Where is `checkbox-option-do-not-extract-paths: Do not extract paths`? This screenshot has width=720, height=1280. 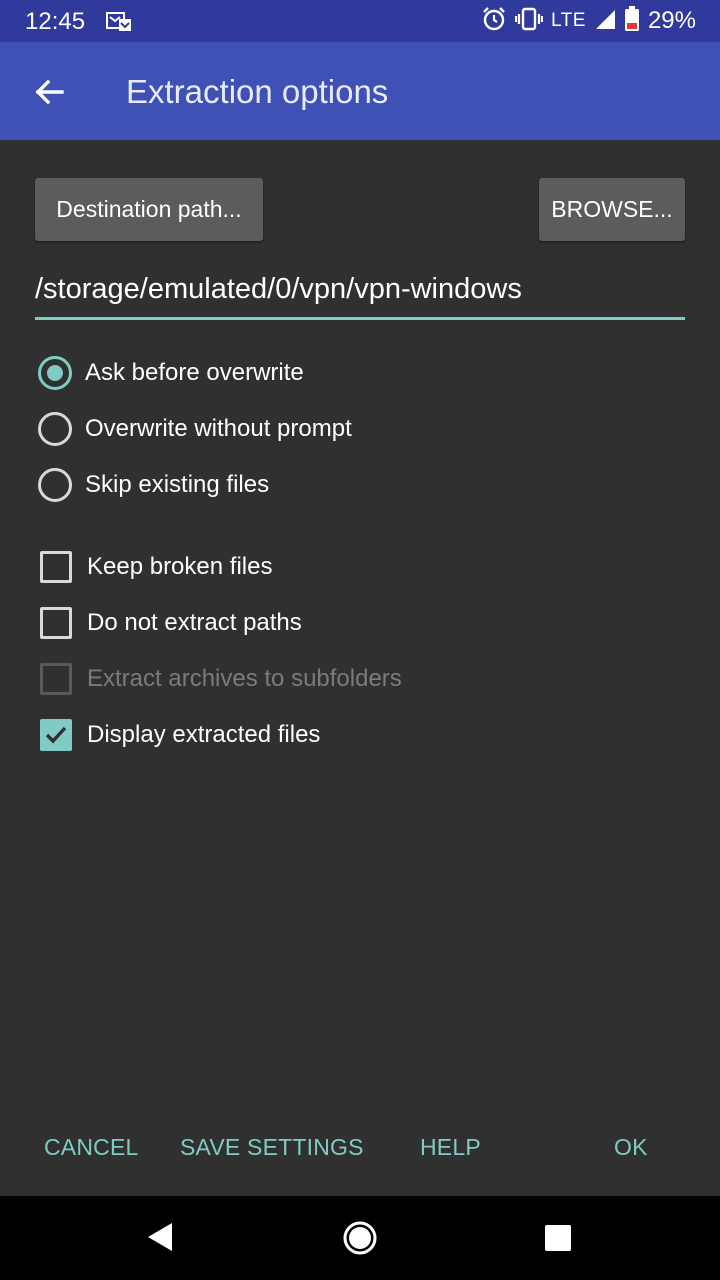
checkbox-option-do-not-extract-paths: Do not extract paths is located at coordinates (170, 623).